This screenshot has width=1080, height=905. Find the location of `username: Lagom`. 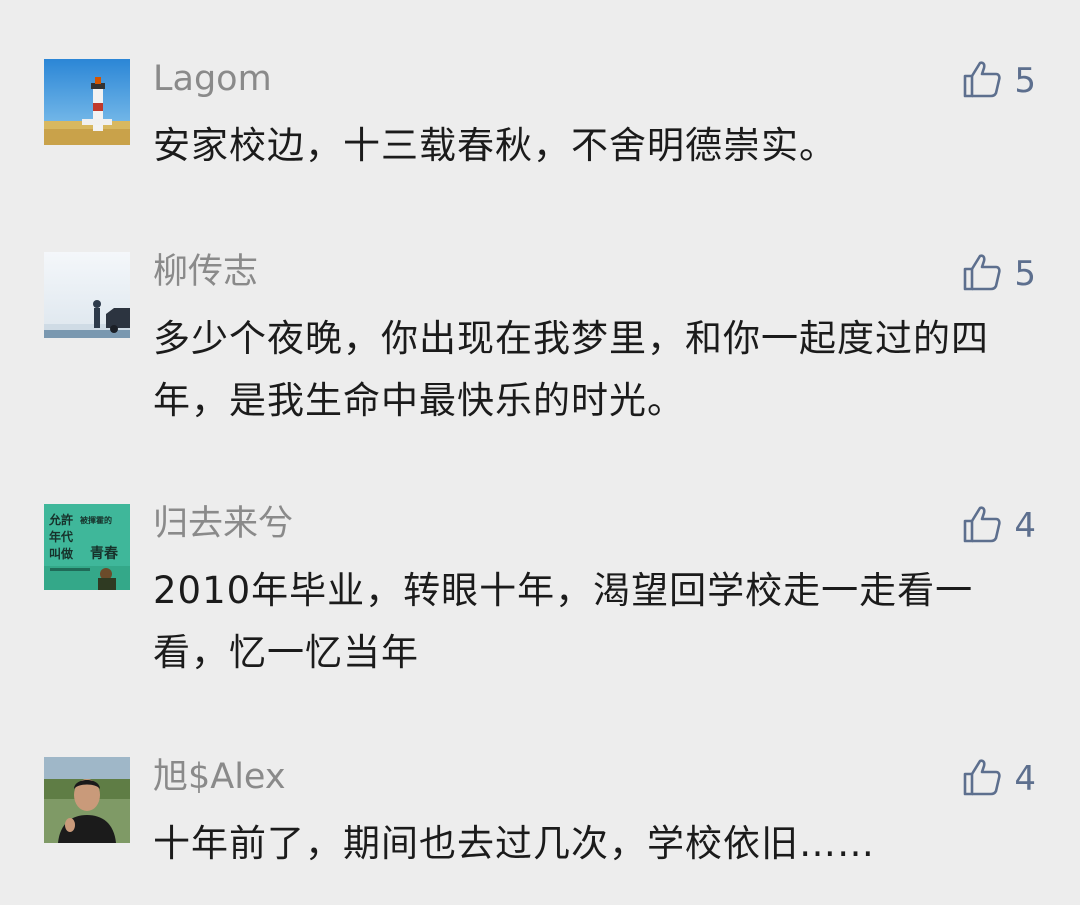

username: Lagom is located at coordinates (212, 79).